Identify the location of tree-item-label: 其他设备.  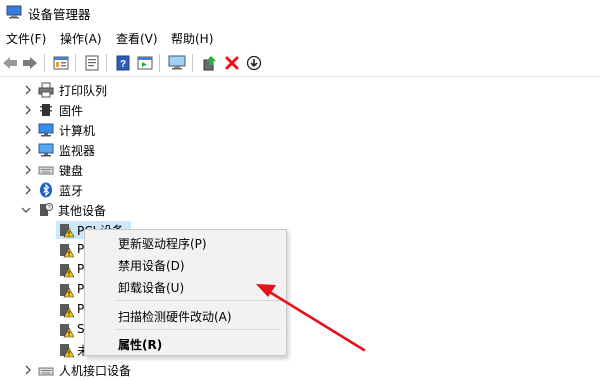
(82, 211).